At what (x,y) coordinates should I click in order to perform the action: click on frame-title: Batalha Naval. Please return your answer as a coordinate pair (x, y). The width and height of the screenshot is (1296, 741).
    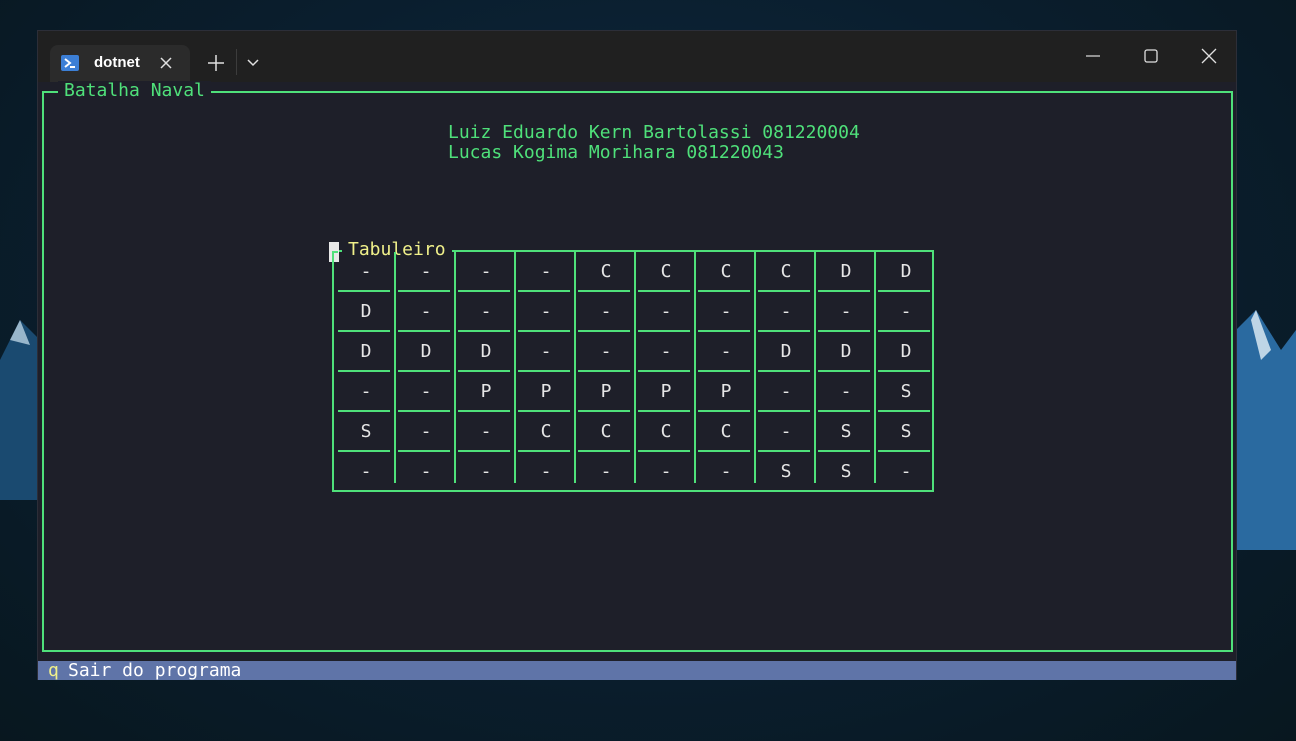
    Looking at the image, I should click on (134, 91).